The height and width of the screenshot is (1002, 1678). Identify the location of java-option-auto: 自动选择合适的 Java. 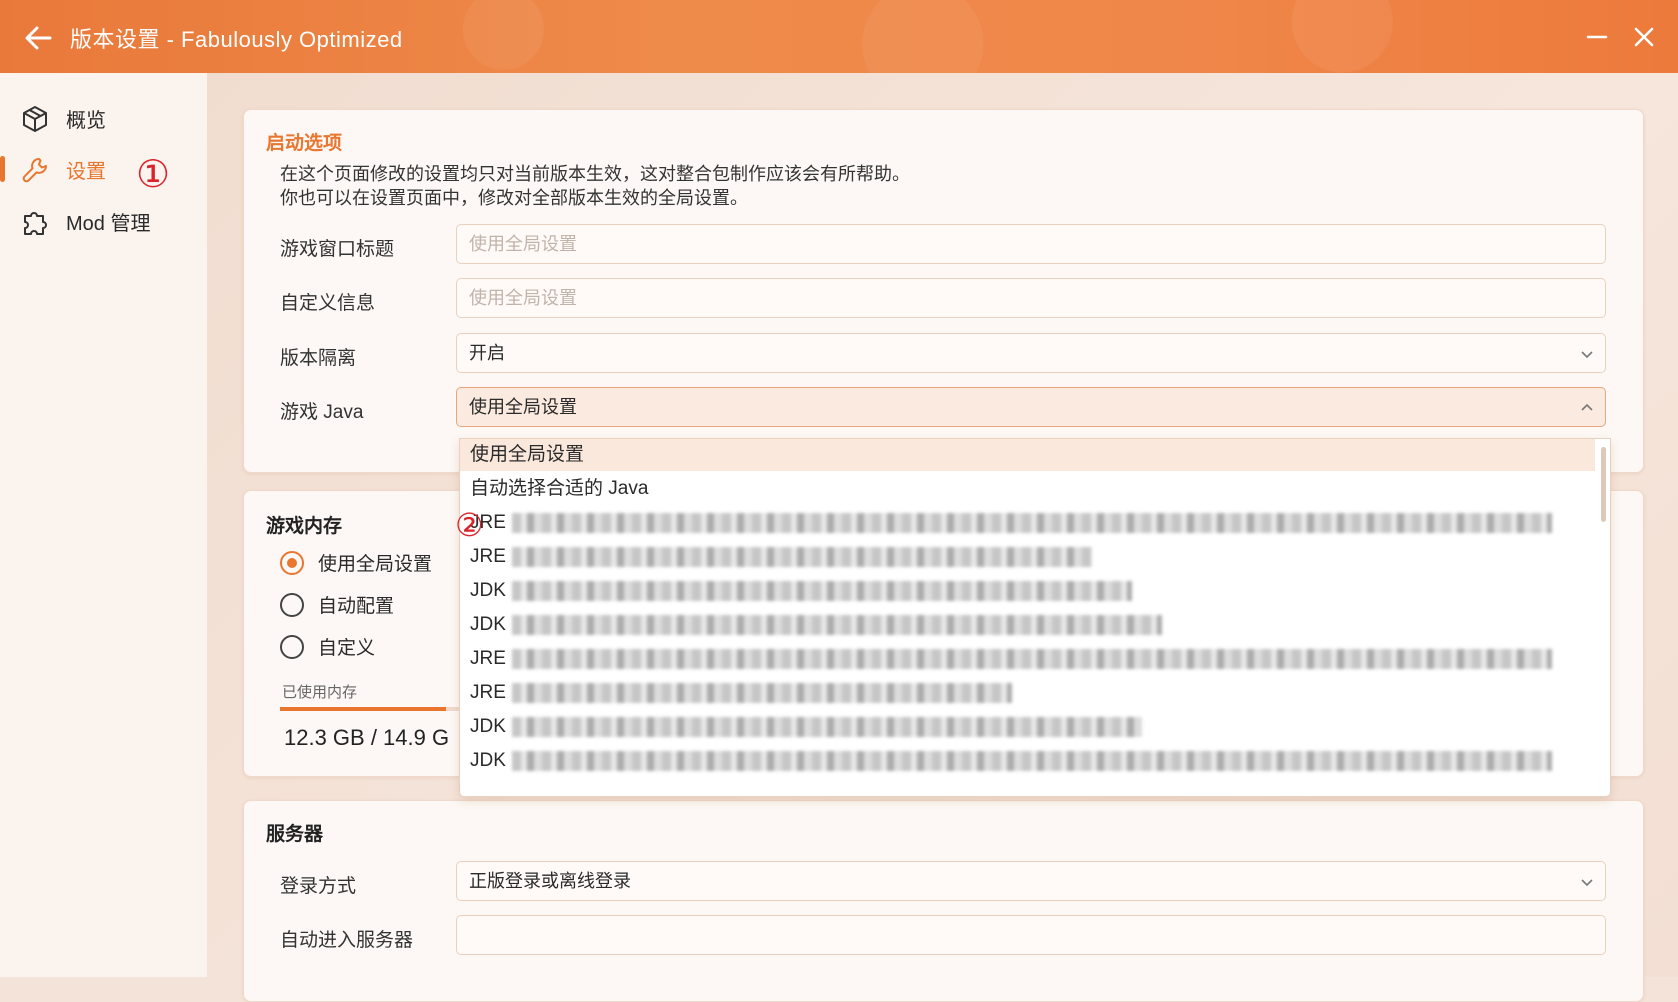
(1027, 489).